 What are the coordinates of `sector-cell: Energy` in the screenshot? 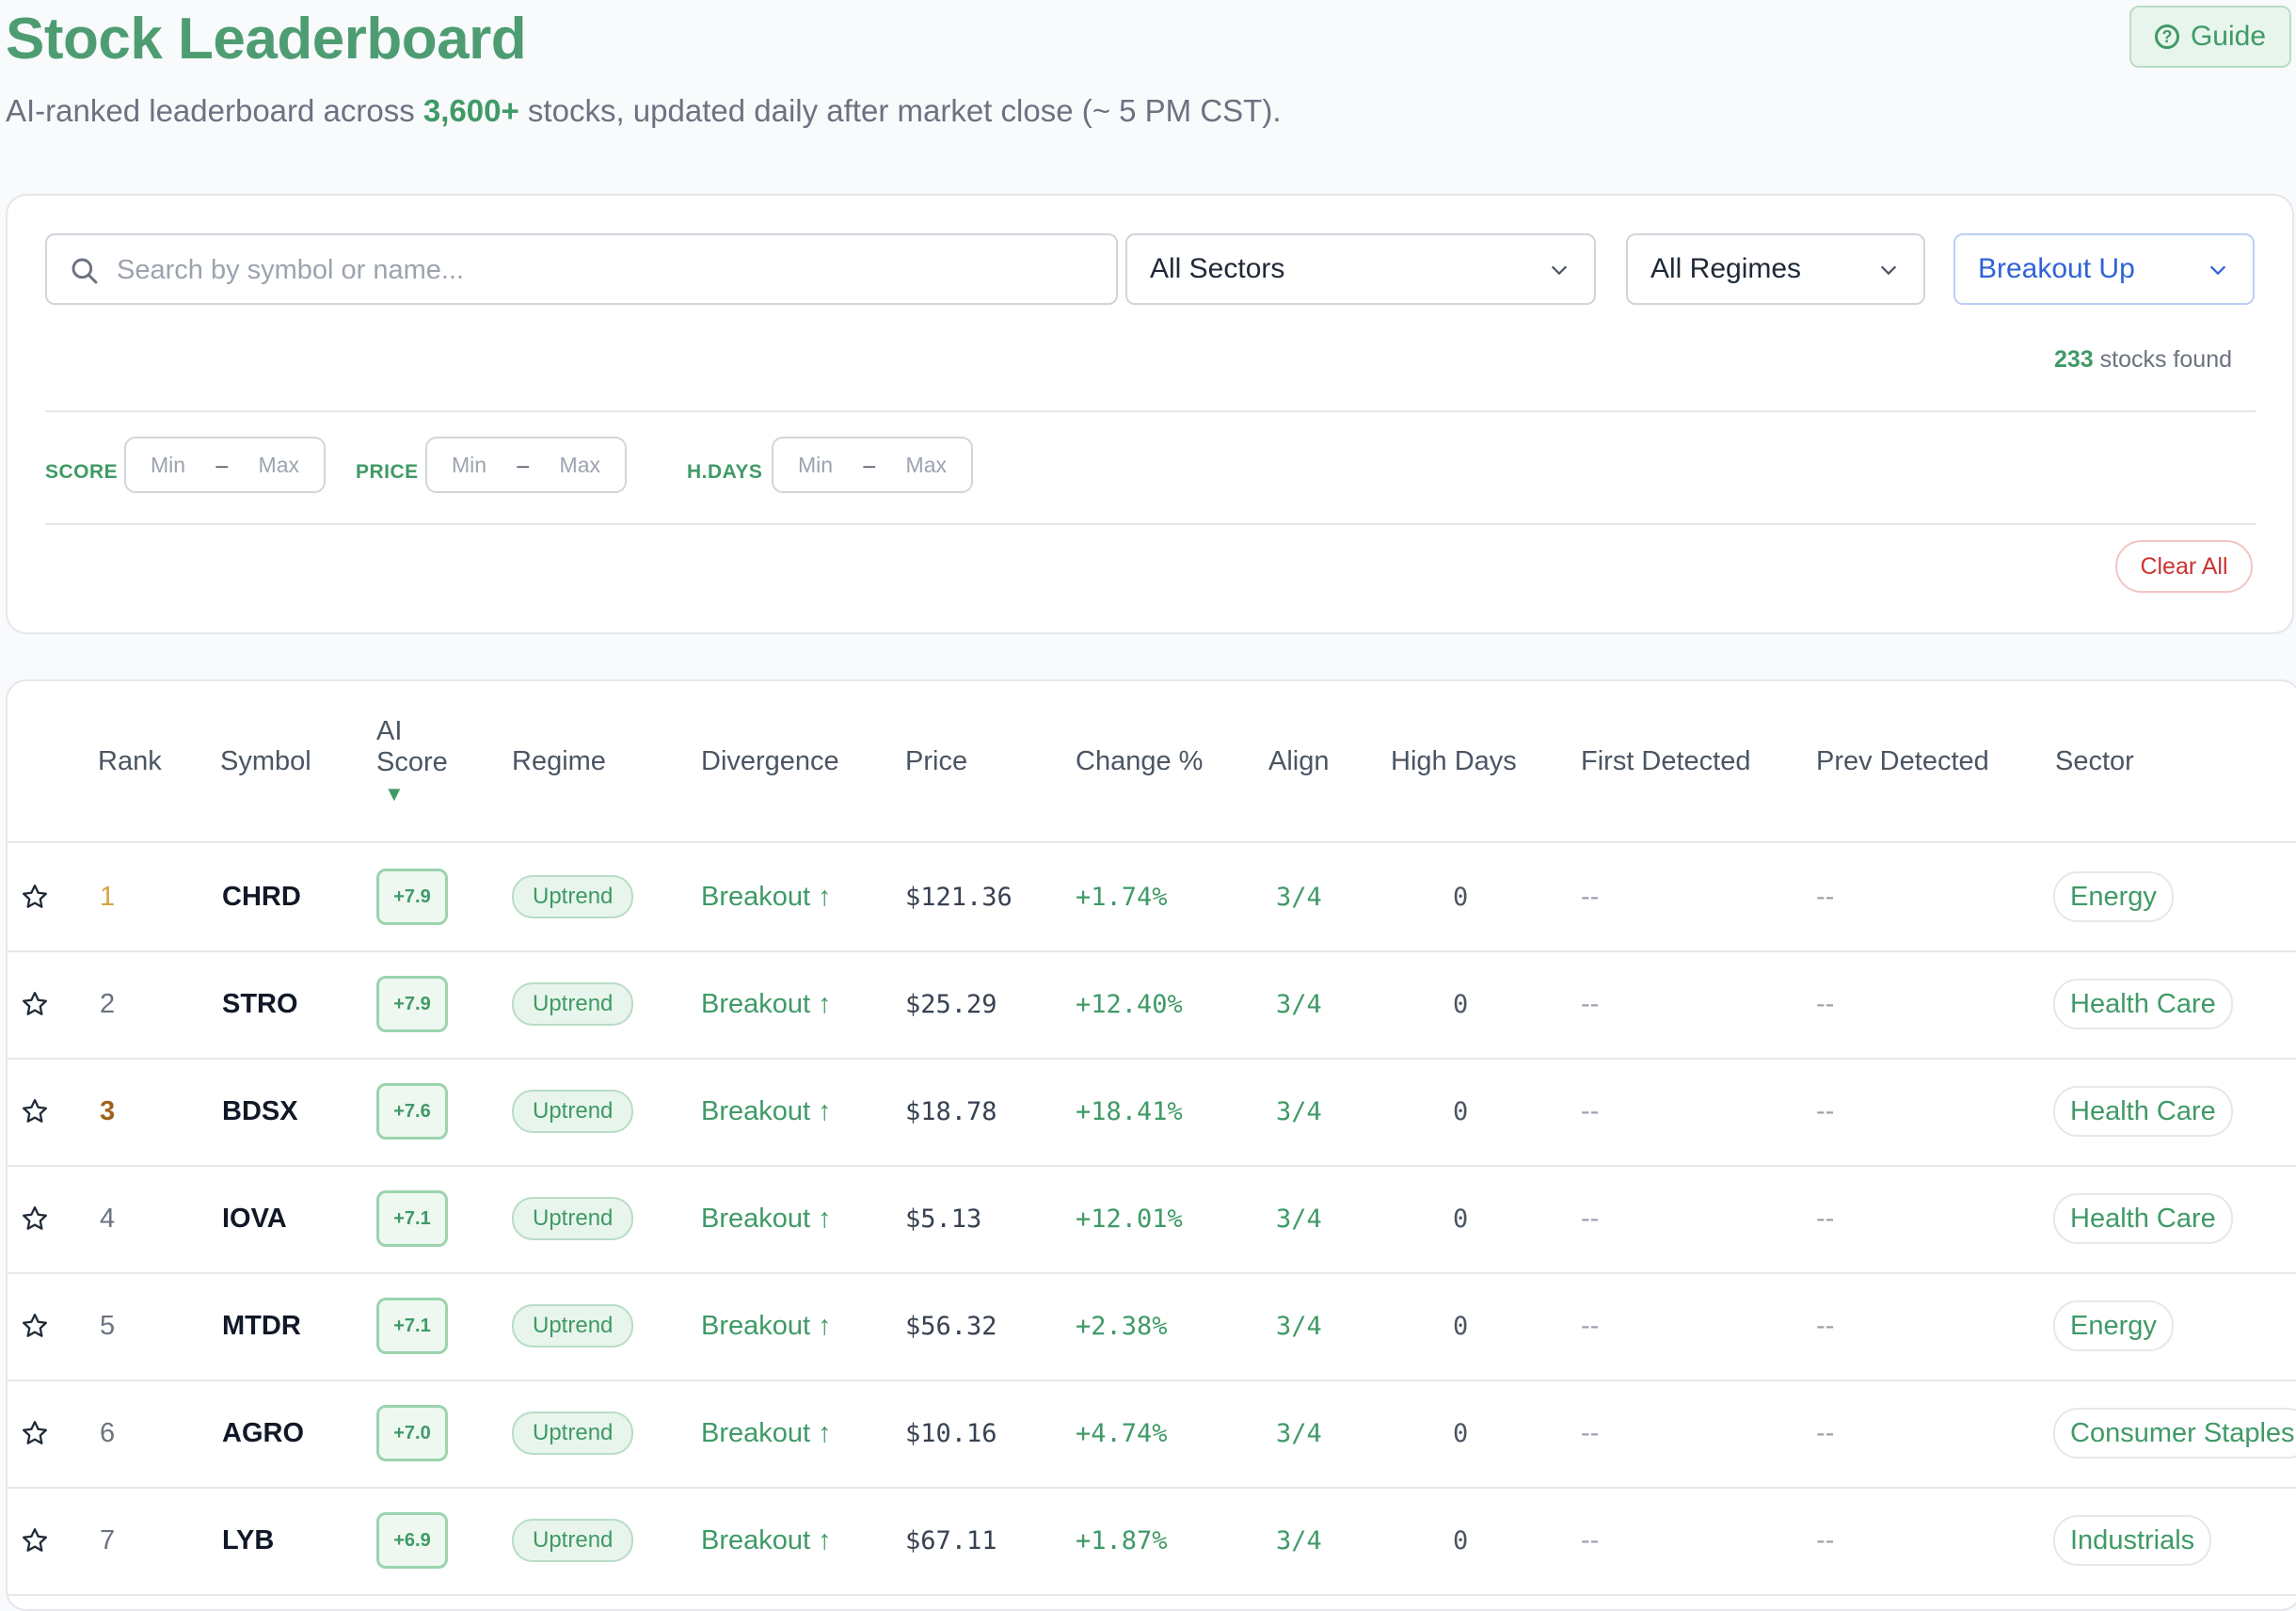 It's located at (2113, 1326).